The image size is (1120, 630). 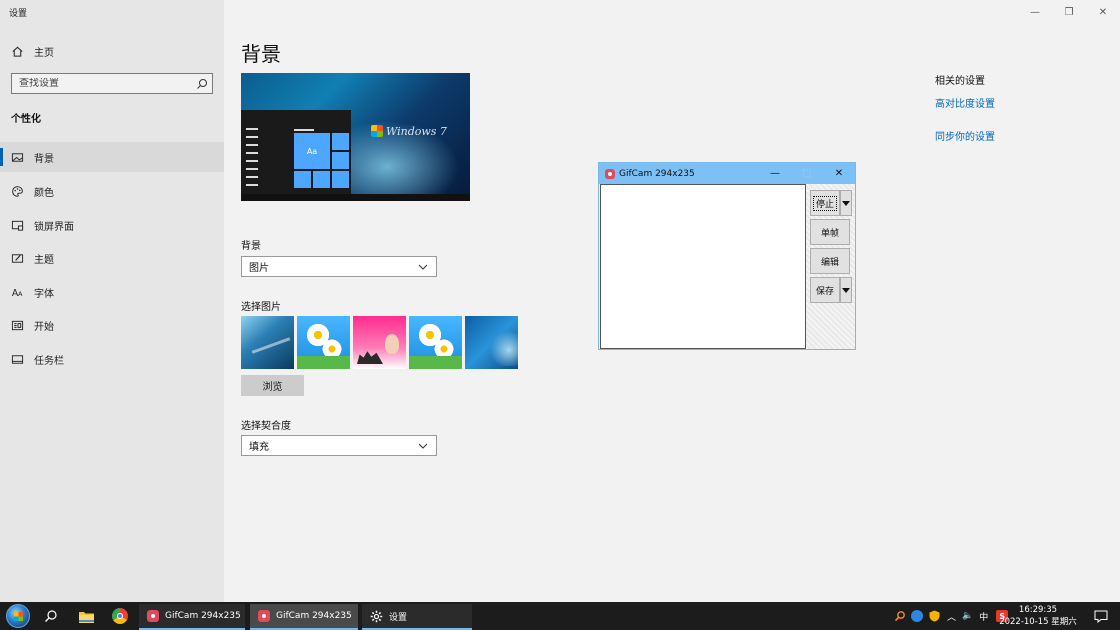 I want to click on search-box, so click(x=112, y=83).